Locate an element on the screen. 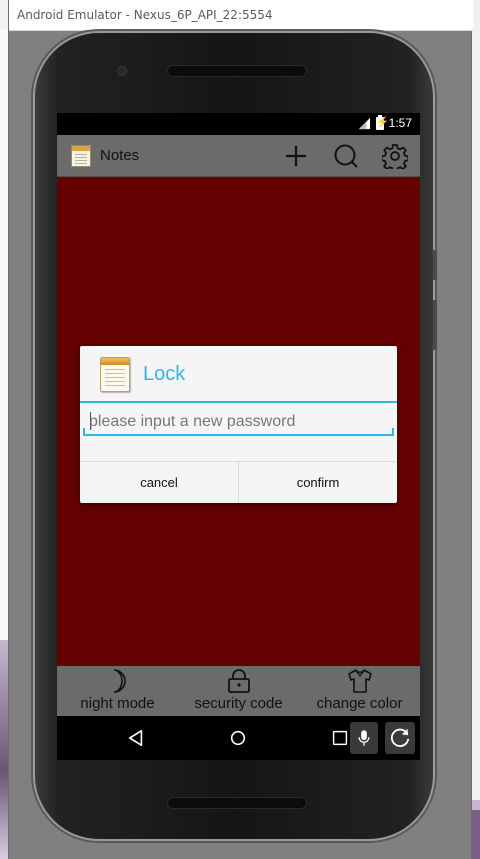 Image resolution: width=480 pixels, height=859 pixels. dialog-title: Lock is located at coordinates (164, 374).